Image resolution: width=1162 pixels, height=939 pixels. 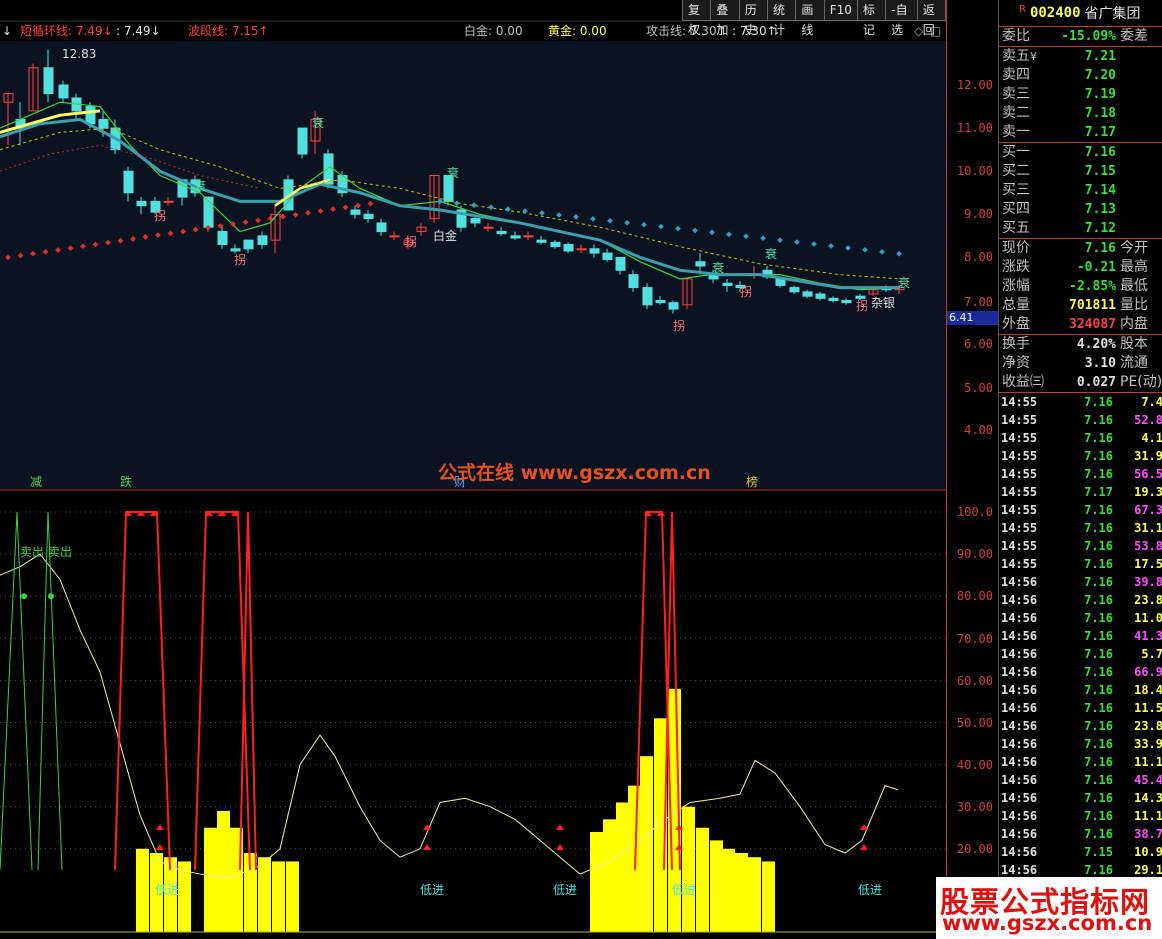 I want to click on stat-label2: 内盘, so click(x=1134, y=324).